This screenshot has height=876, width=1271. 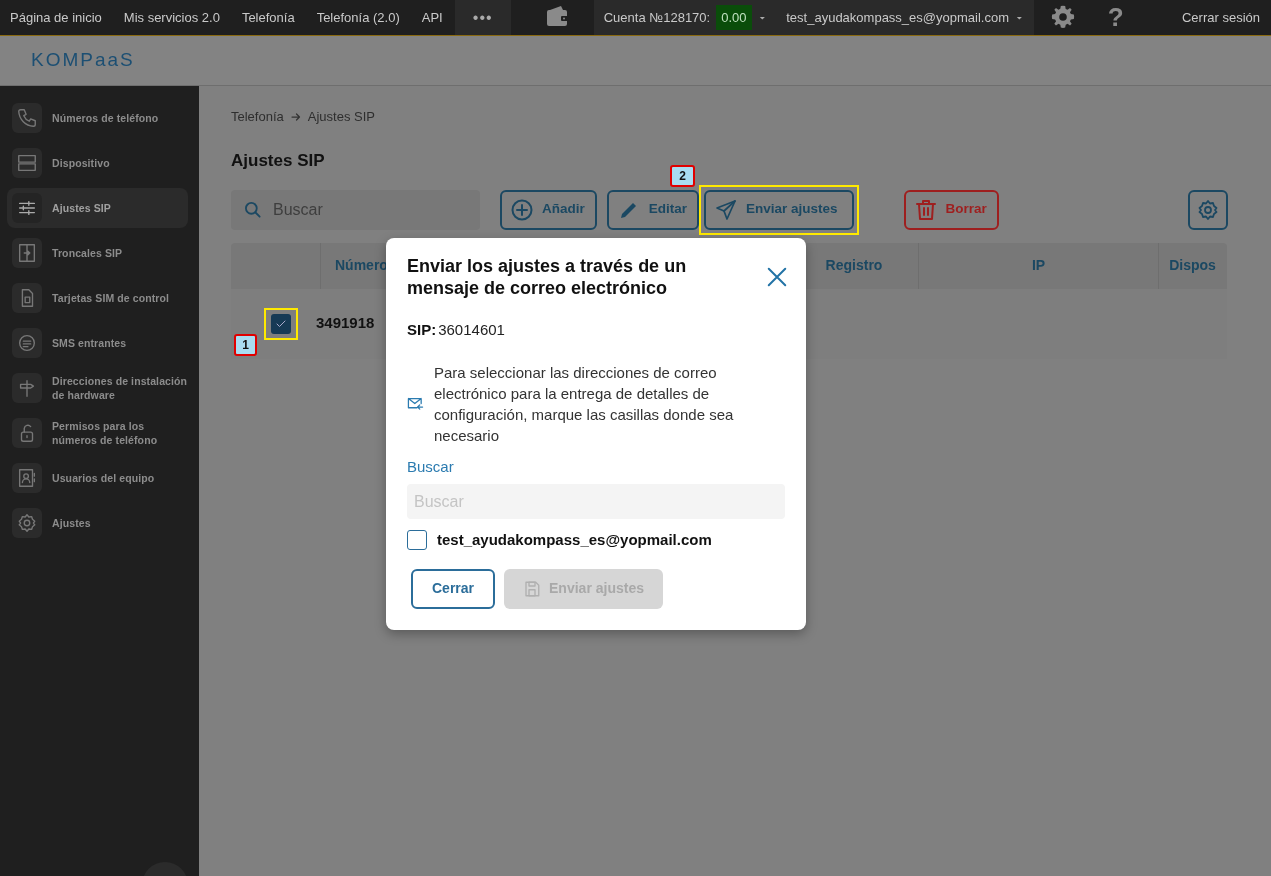 I want to click on search-icon, so click(x=253, y=209).